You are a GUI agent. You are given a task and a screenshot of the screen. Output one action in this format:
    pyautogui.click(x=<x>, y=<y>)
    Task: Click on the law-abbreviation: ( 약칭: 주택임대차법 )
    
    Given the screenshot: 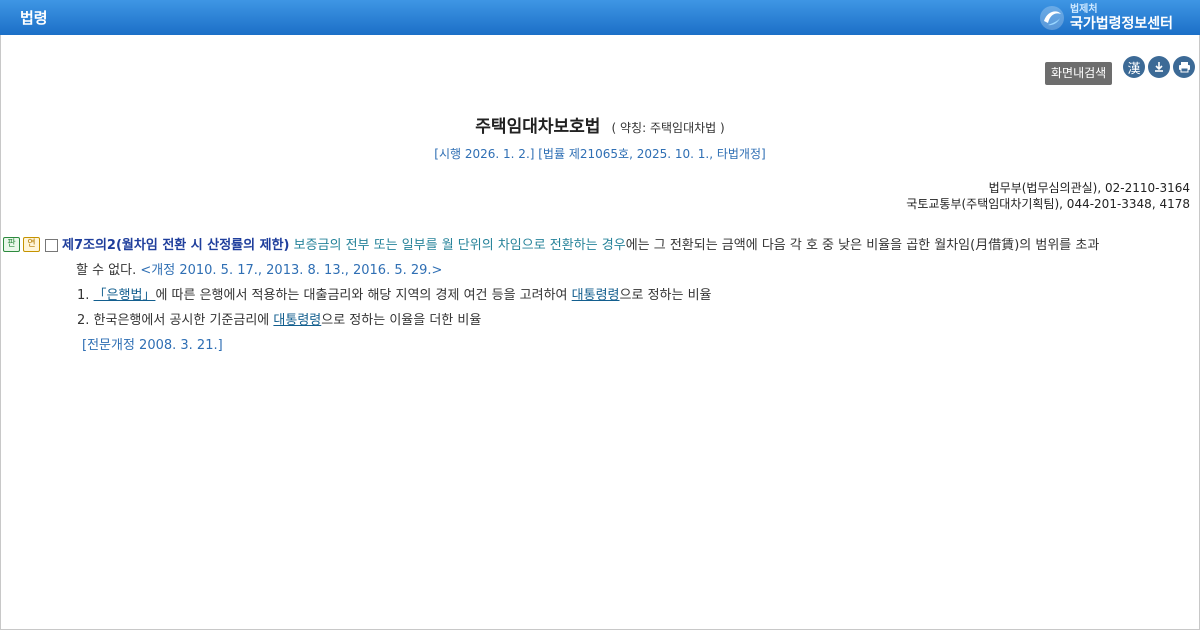 What is the action you would take?
    pyautogui.click(x=668, y=128)
    